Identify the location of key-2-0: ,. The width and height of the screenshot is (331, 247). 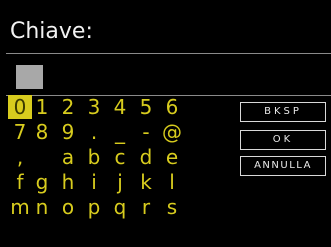
(20, 157).